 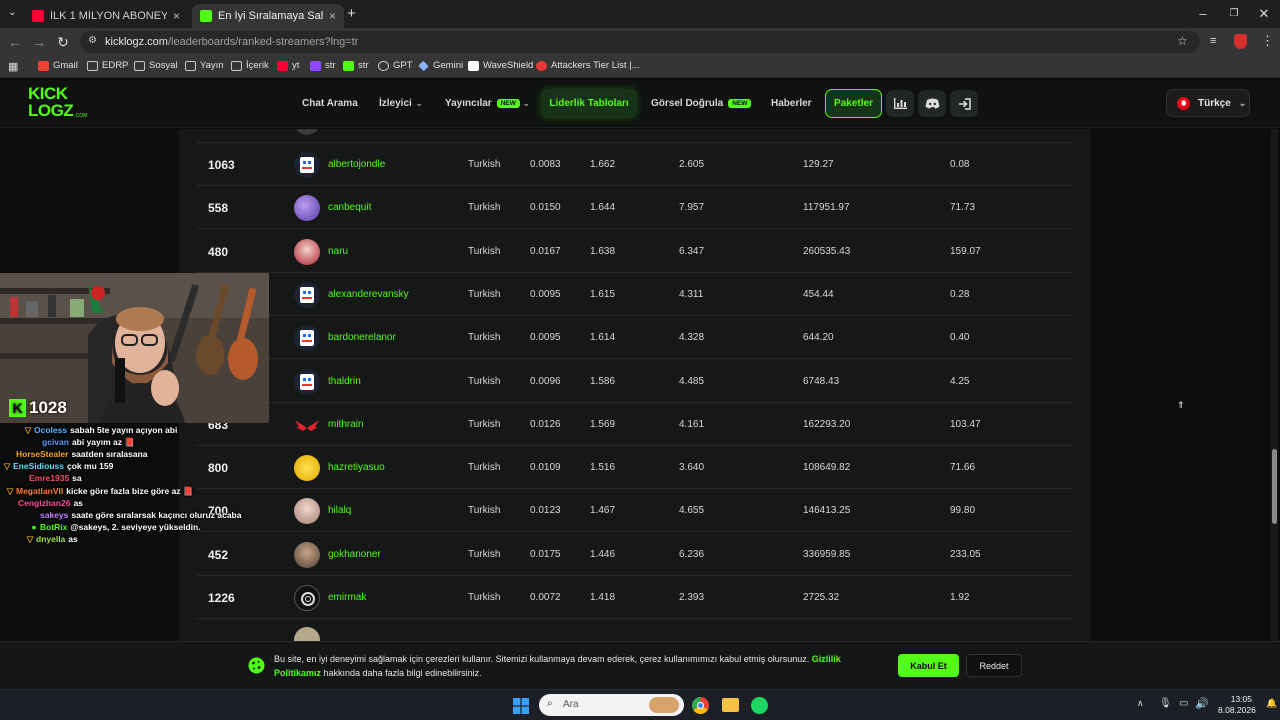 What do you see at coordinates (964, 103) in the screenshot?
I see `login-button` at bounding box center [964, 103].